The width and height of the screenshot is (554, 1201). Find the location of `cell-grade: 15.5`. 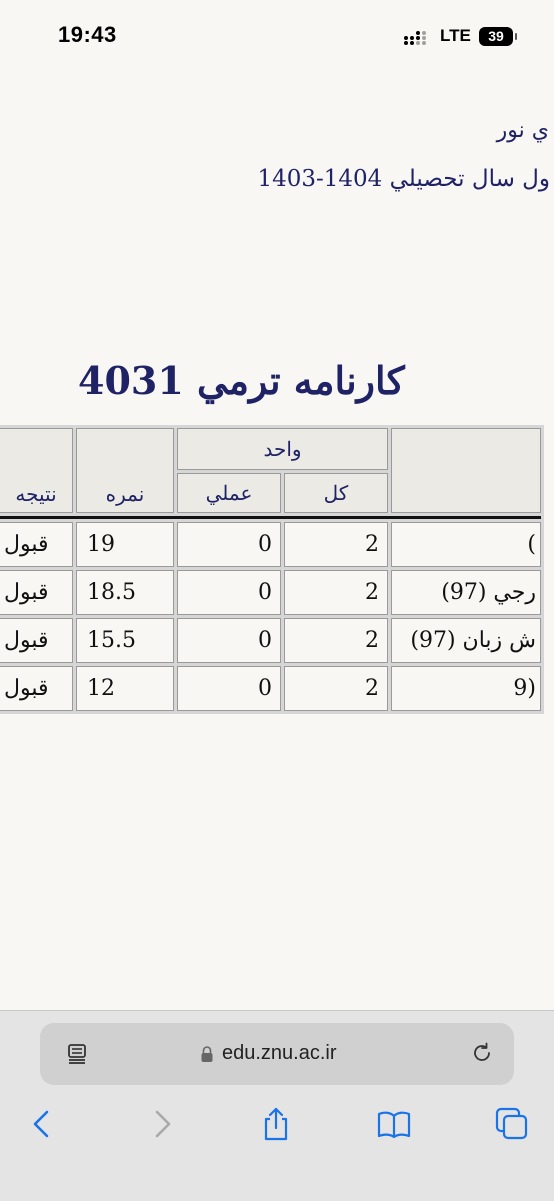

cell-grade: 15.5 is located at coordinates (125, 640).